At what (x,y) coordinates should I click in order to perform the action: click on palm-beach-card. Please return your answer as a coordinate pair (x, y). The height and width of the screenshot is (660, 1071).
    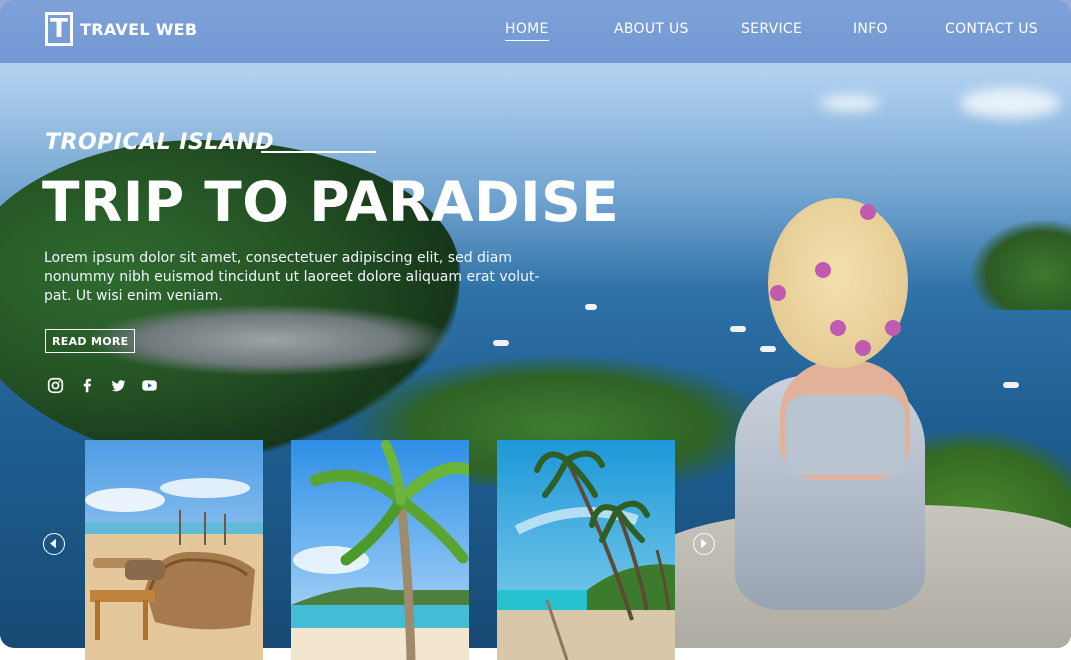
    Looking at the image, I should click on (586, 550).